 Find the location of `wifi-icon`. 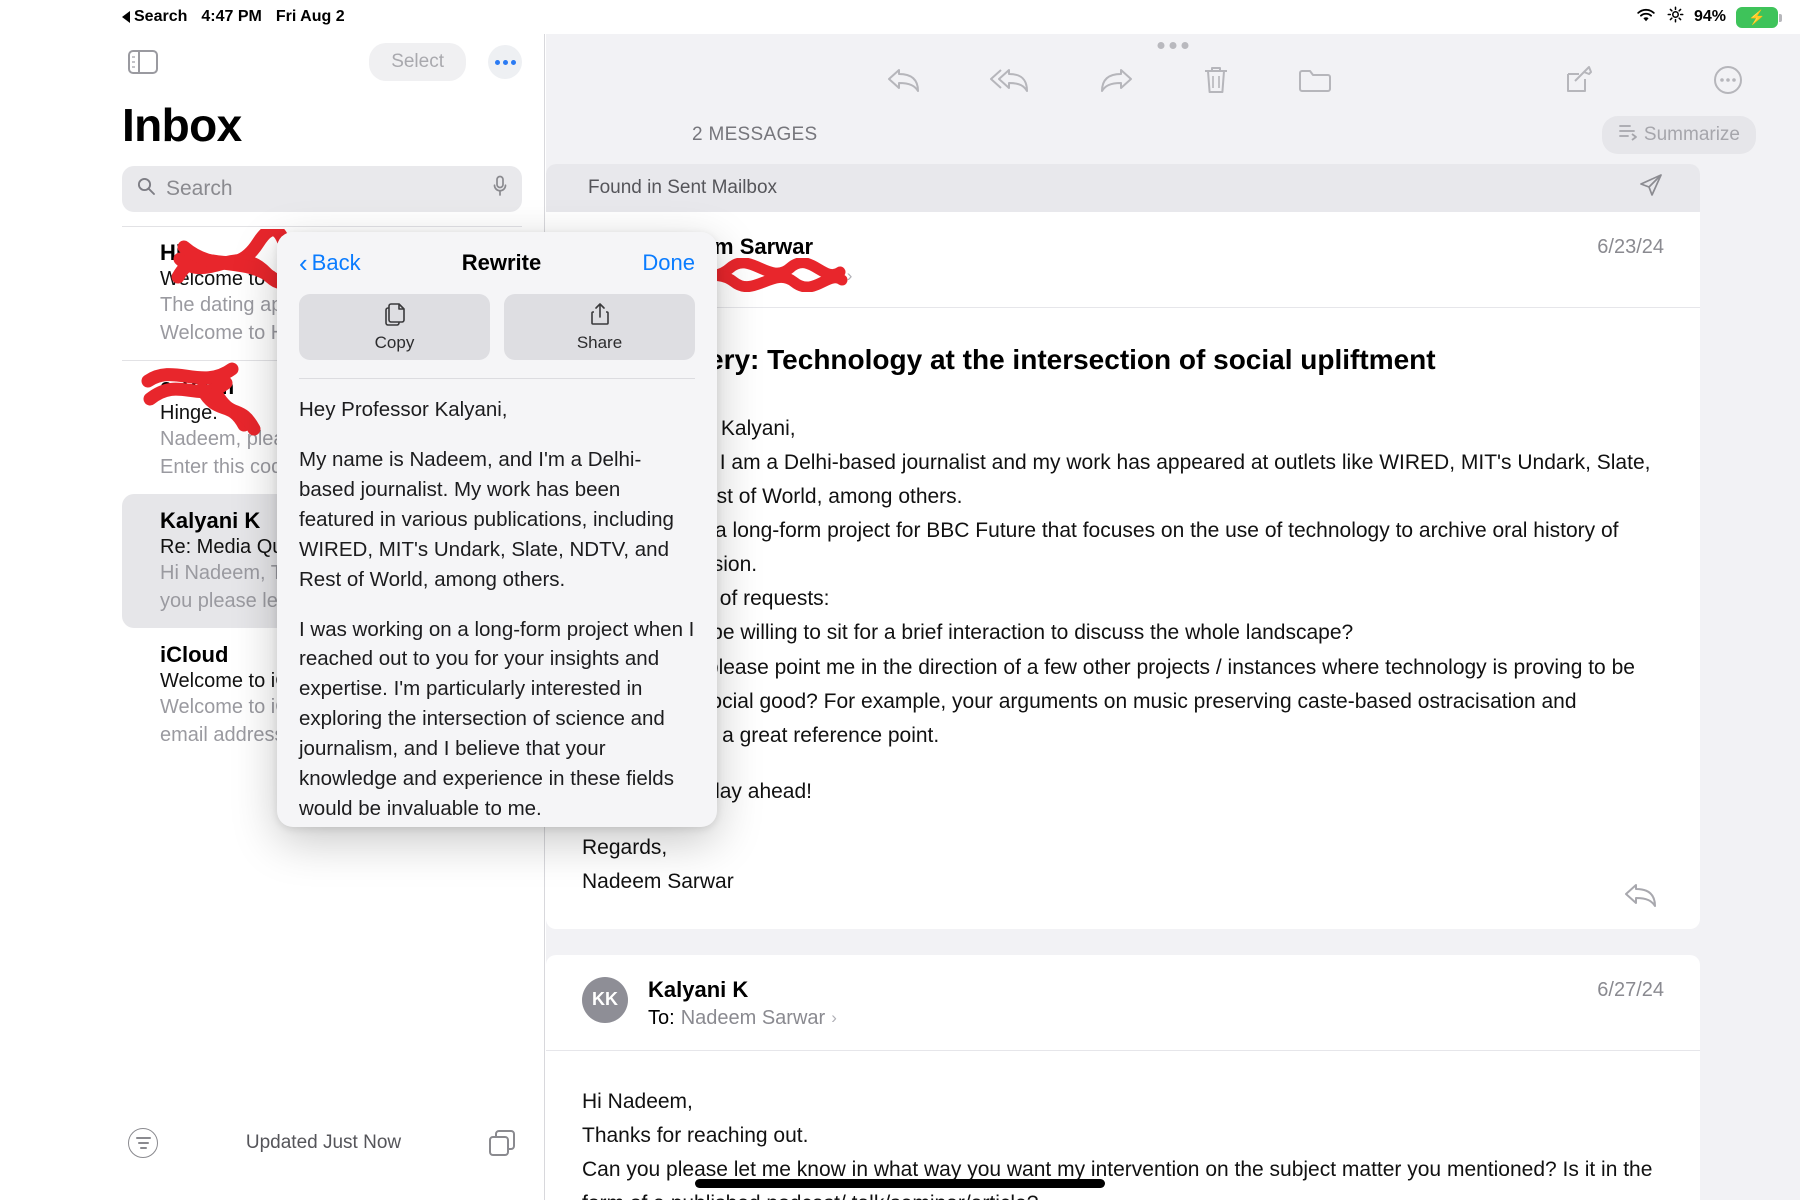

wifi-icon is located at coordinates (1646, 17).